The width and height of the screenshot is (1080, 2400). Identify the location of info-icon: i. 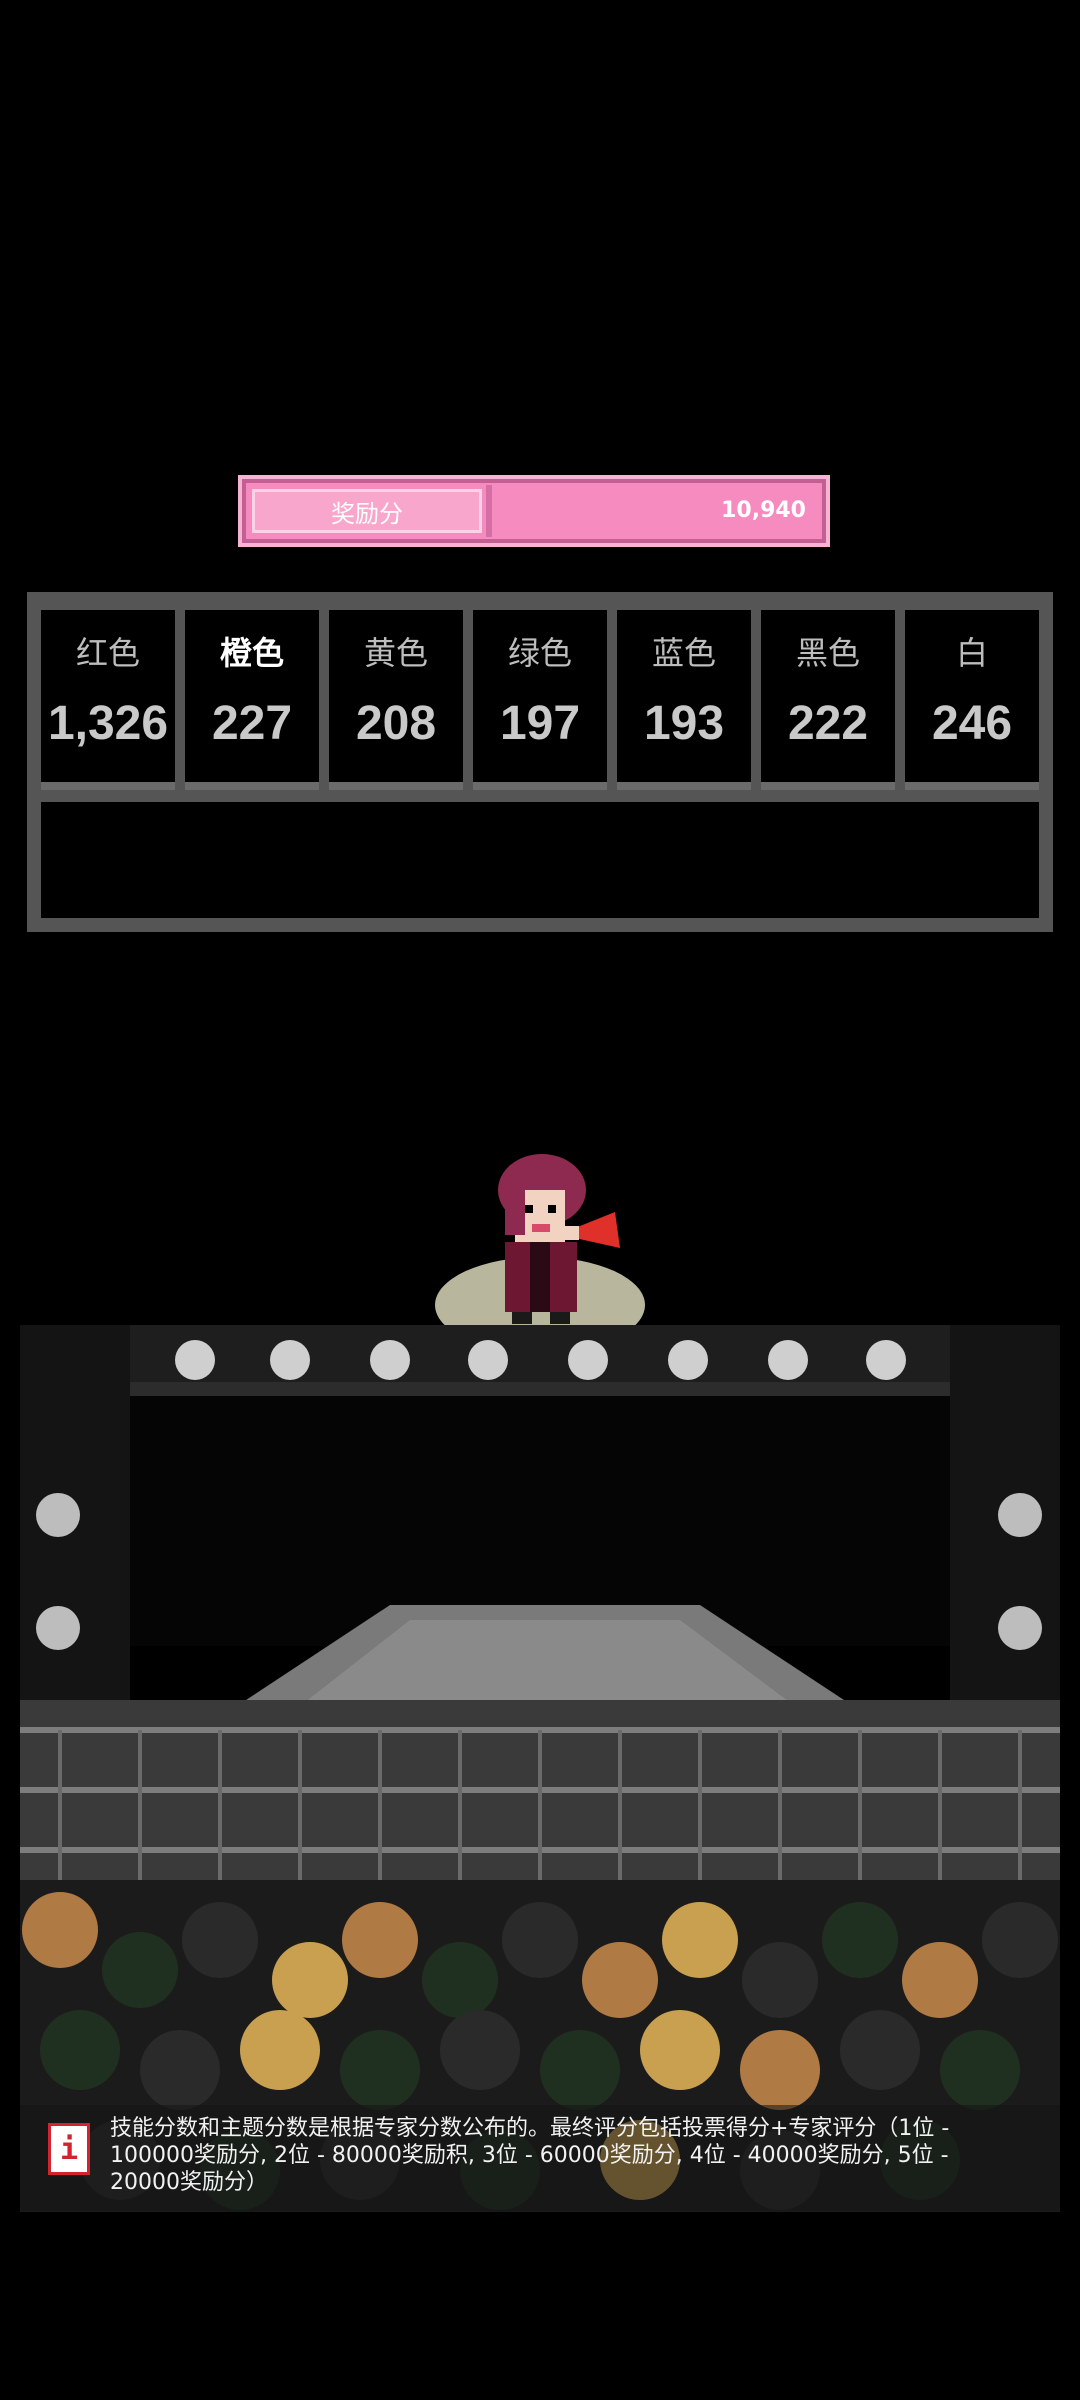
(69, 2149).